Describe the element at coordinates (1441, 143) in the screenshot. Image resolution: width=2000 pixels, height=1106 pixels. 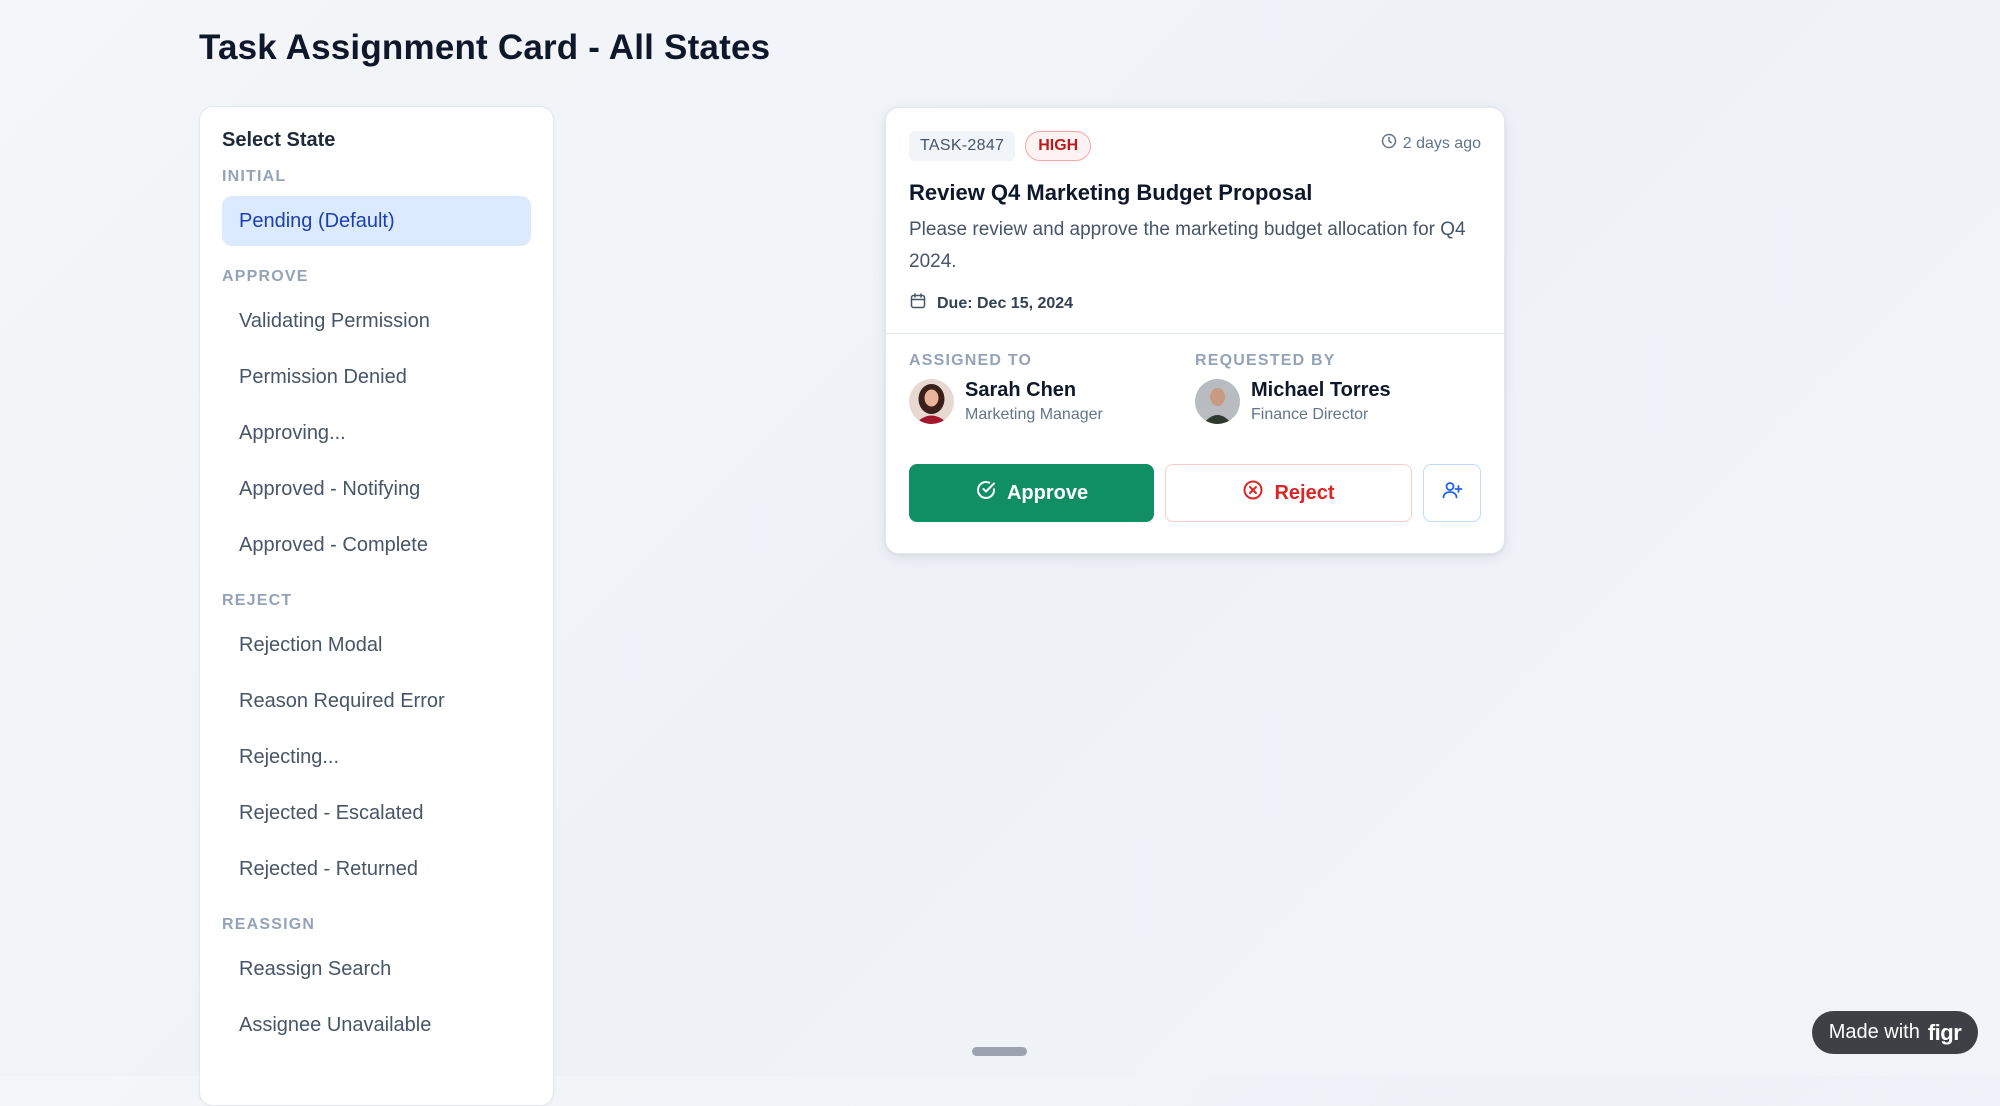
I see `timestamp-text: 2 days ago` at that location.